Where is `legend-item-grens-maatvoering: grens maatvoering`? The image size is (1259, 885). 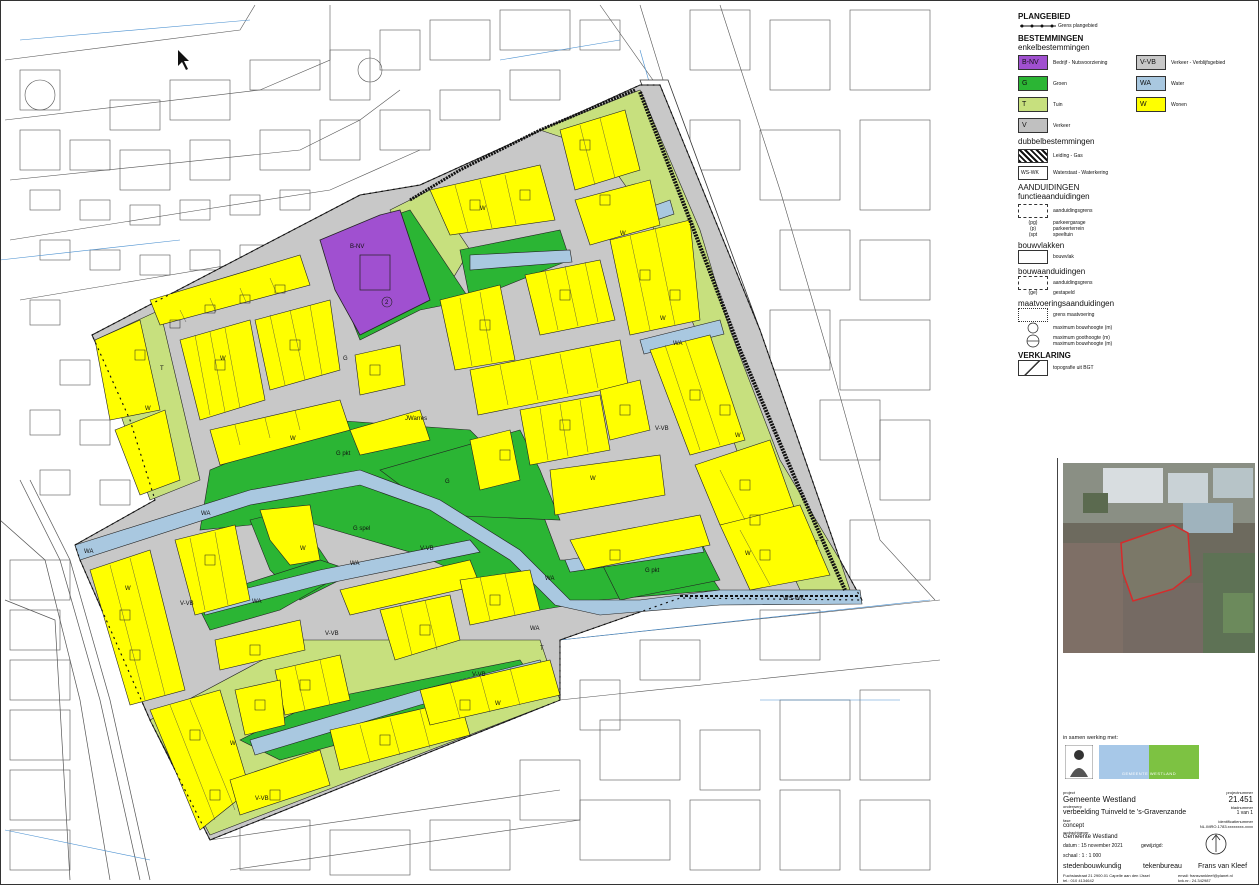 legend-item-grens-maatvoering: grens maatvoering is located at coordinates (1136, 315).